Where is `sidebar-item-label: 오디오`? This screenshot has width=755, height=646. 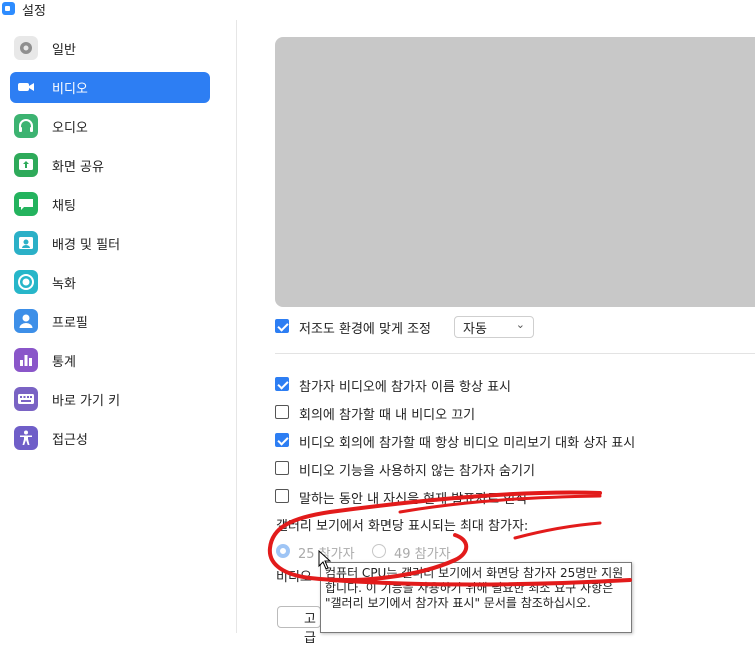 sidebar-item-label: 오디오 is located at coordinates (70, 128).